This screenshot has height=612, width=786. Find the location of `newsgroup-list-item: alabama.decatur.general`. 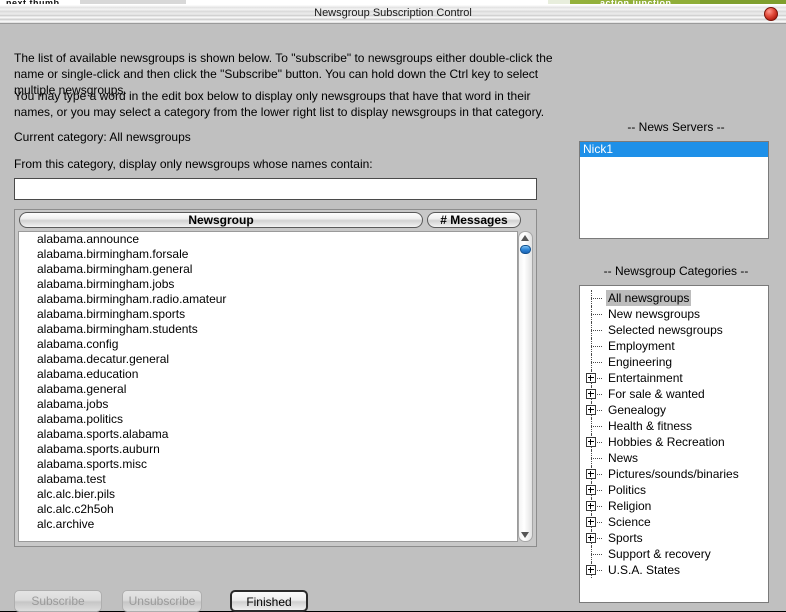

newsgroup-list-item: alabama.decatur.general is located at coordinates (268, 359).